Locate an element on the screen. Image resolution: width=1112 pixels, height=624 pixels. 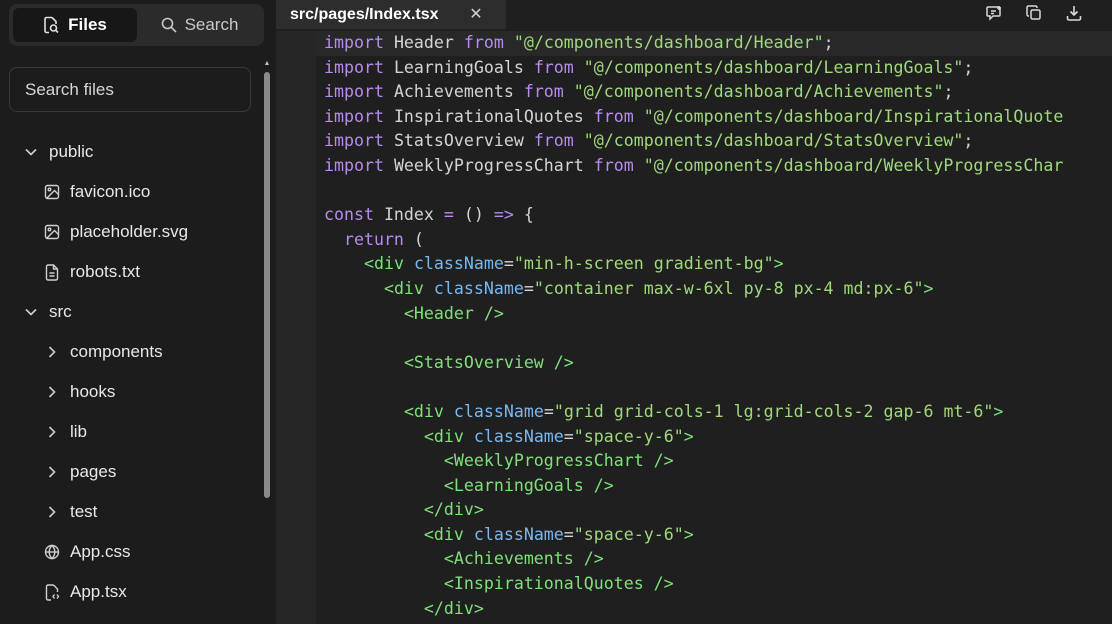
code-line: 8const Index = () => { is located at coordinates (714, 215).